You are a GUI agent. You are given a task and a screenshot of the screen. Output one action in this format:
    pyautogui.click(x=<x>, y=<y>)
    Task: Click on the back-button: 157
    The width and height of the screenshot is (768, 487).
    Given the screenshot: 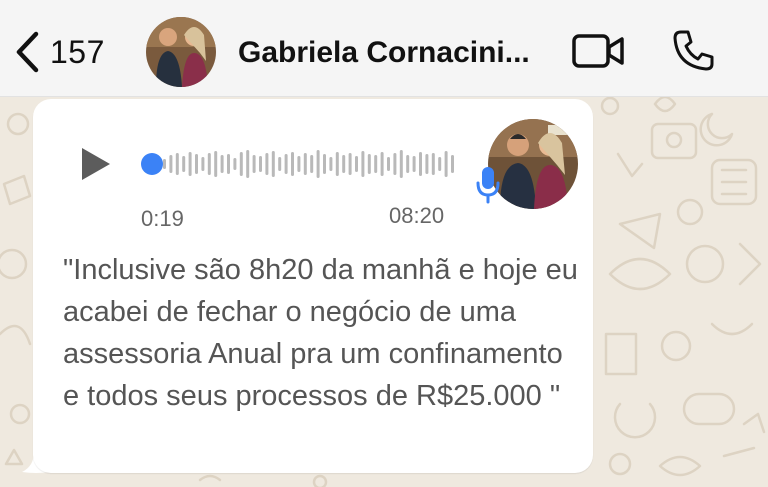 What is the action you would take?
    pyautogui.click(x=59, y=52)
    